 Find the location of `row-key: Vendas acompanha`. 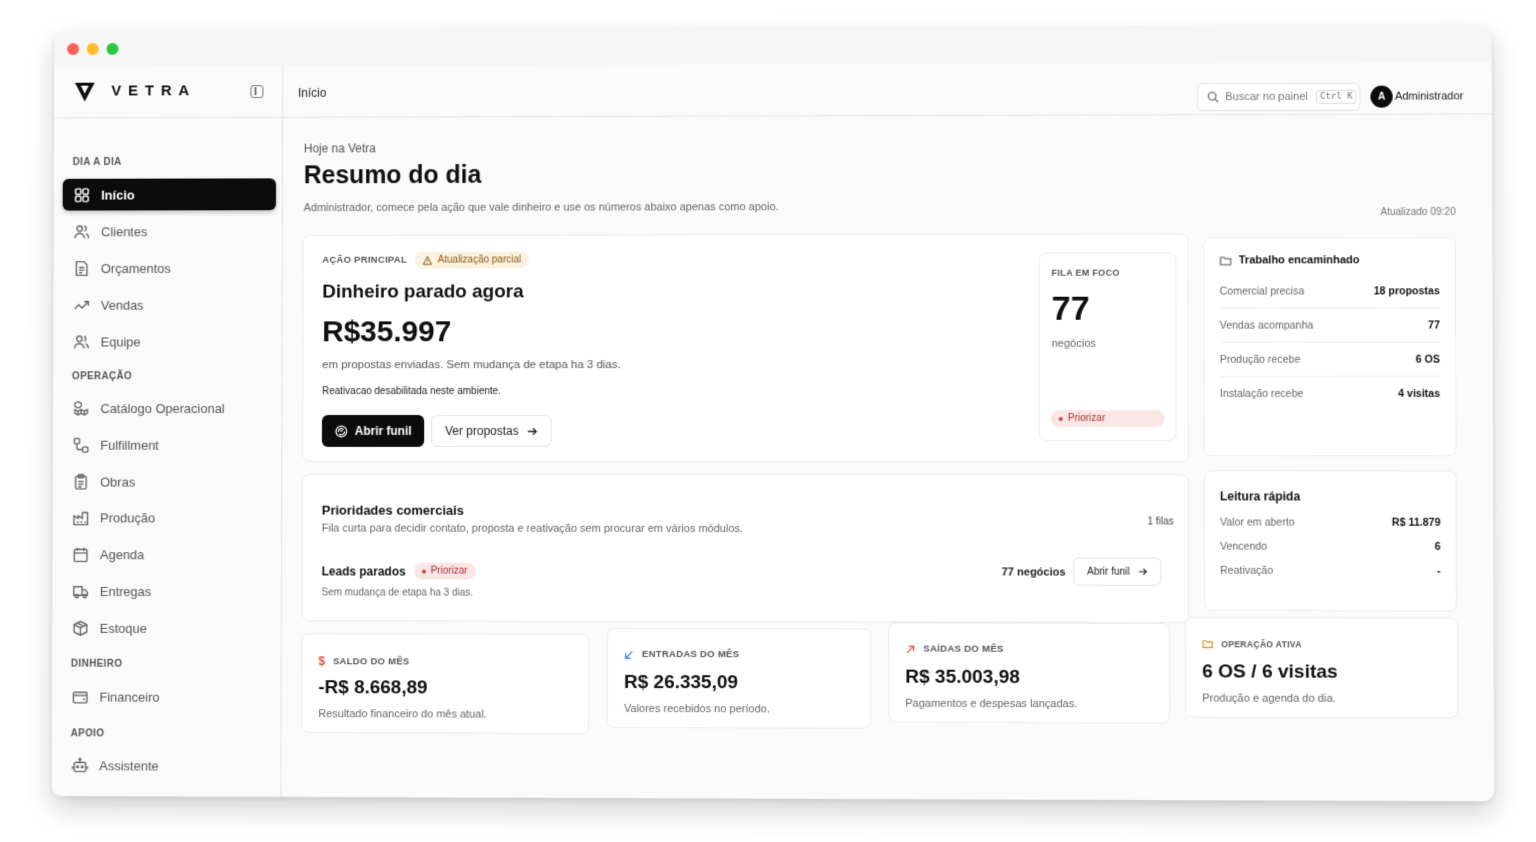

row-key: Vendas acompanha is located at coordinates (1266, 325).